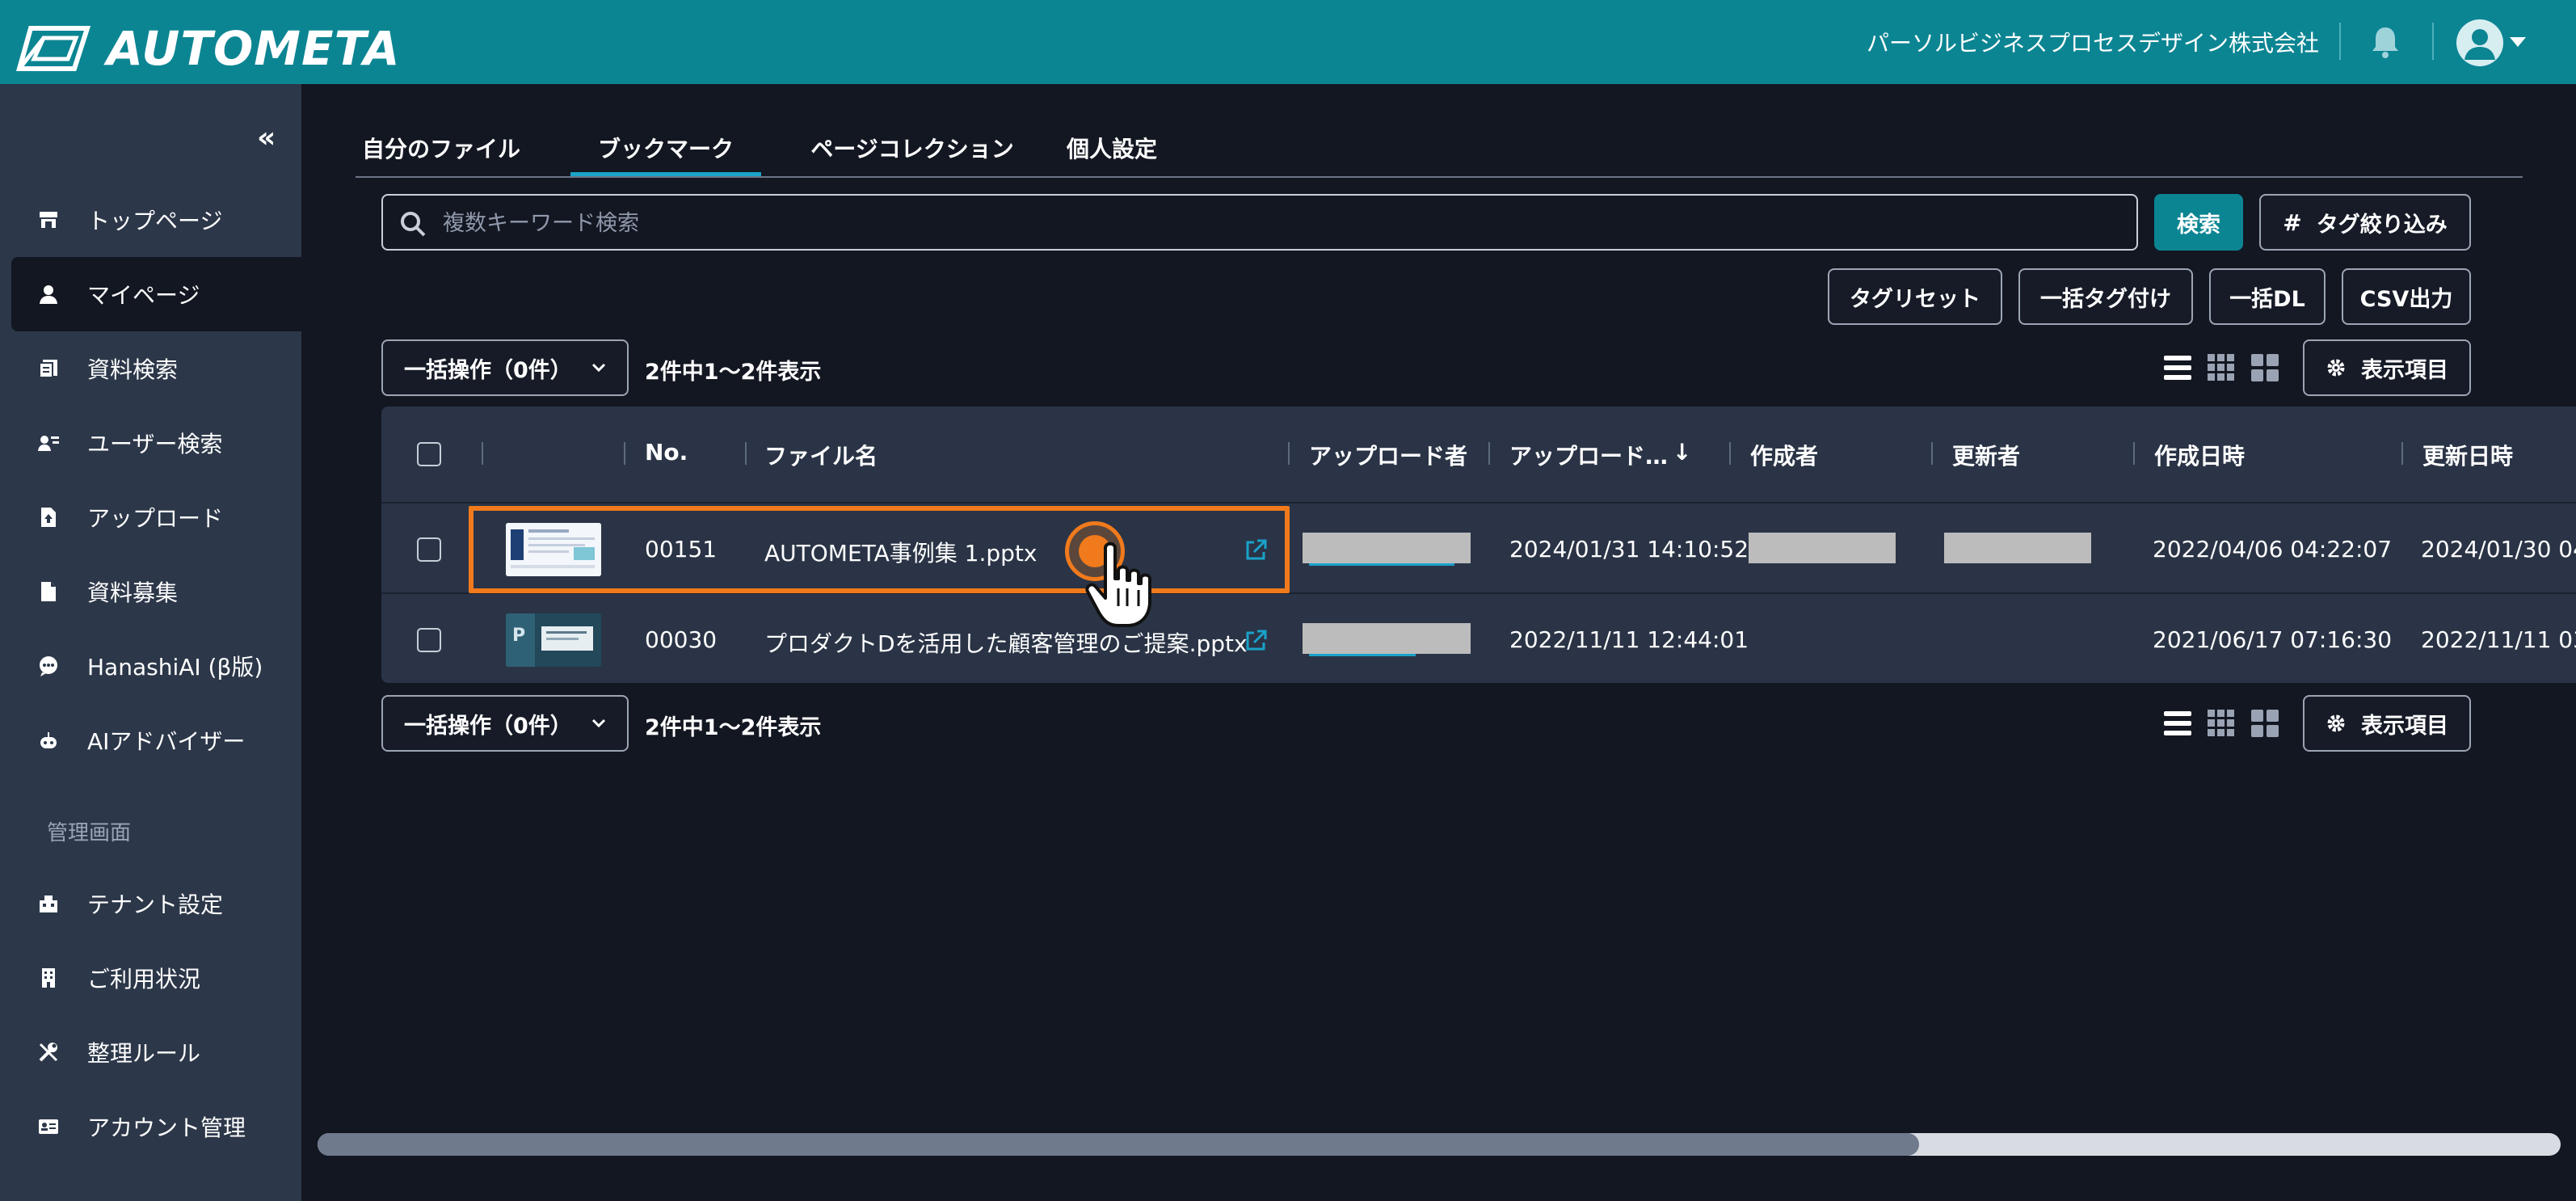 Image resolution: width=2576 pixels, height=1201 pixels. I want to click on admin-section-label: 管理画面, so click(89, 833).